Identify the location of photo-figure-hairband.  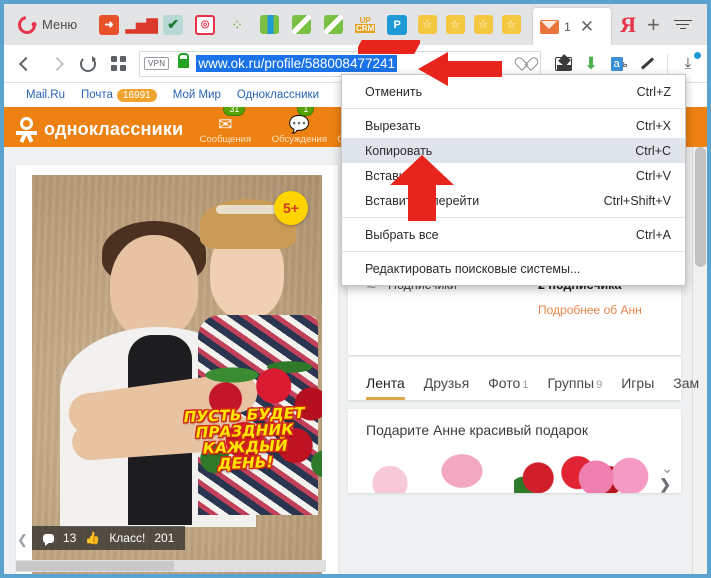
(249, 209).